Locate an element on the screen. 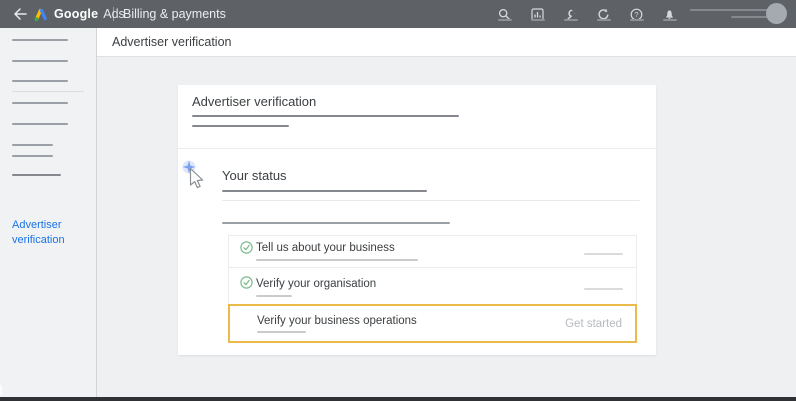  topbar-icon-group: ? is located at coordinates (587, 14).